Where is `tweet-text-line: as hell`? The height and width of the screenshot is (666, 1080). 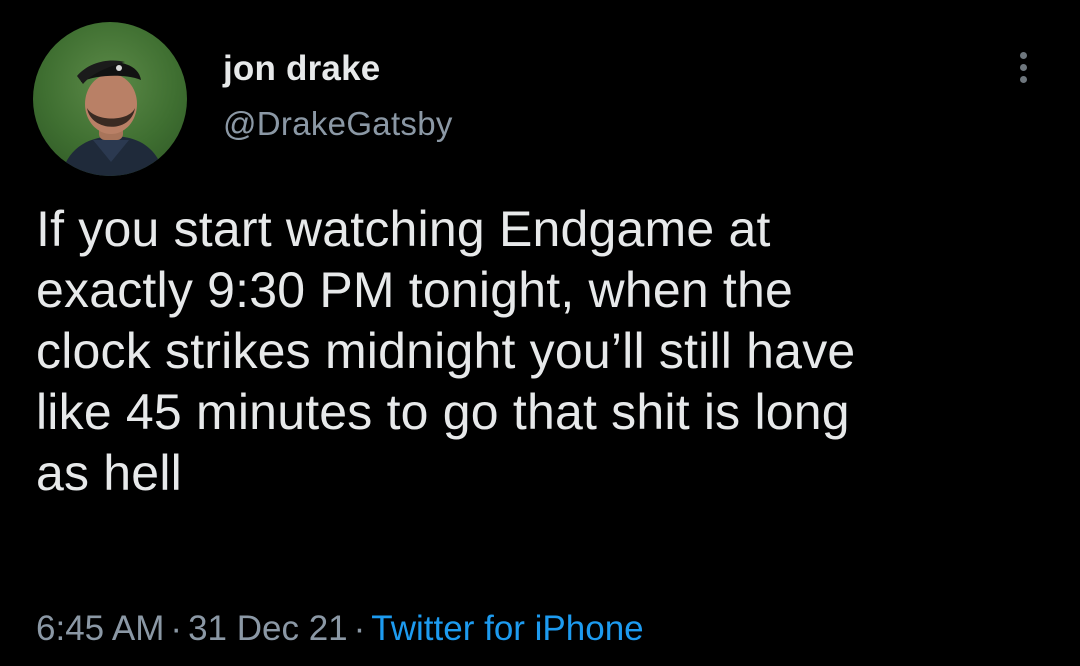
tweet-text-line: as hell is located at coordinates (109, 473).